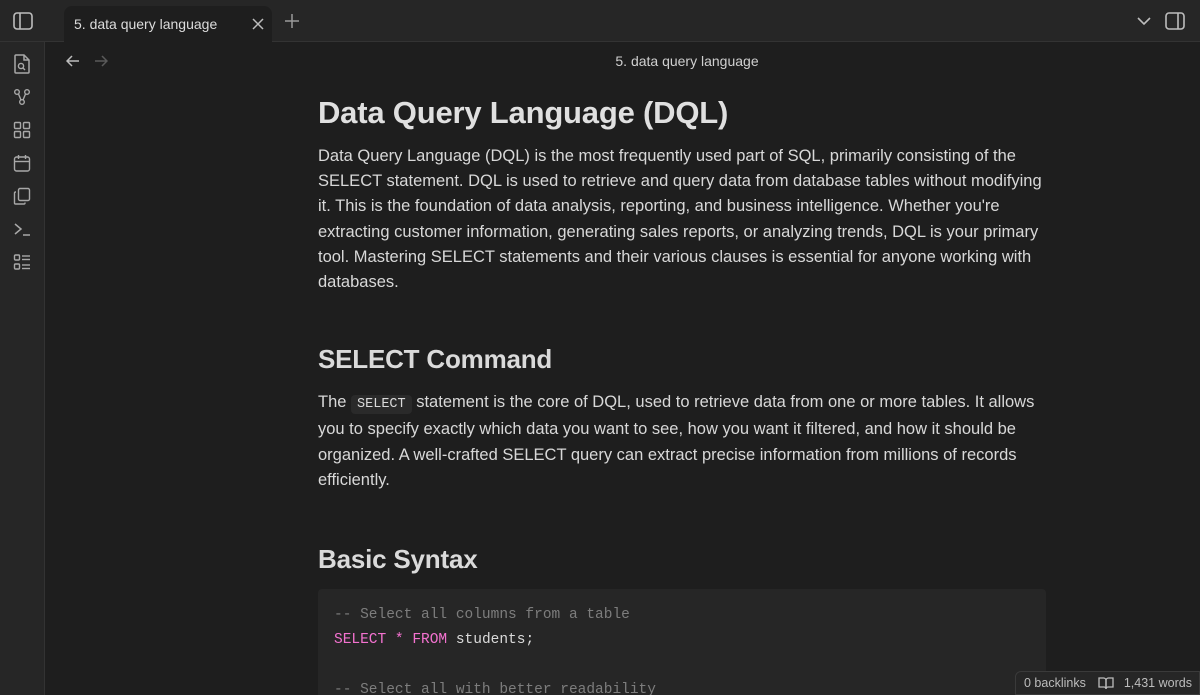 The width and height of the screenshot is (1200, 695). Describe the element at coordinates (22, 97) in the screenshot. I see `graph-icon` at that location.